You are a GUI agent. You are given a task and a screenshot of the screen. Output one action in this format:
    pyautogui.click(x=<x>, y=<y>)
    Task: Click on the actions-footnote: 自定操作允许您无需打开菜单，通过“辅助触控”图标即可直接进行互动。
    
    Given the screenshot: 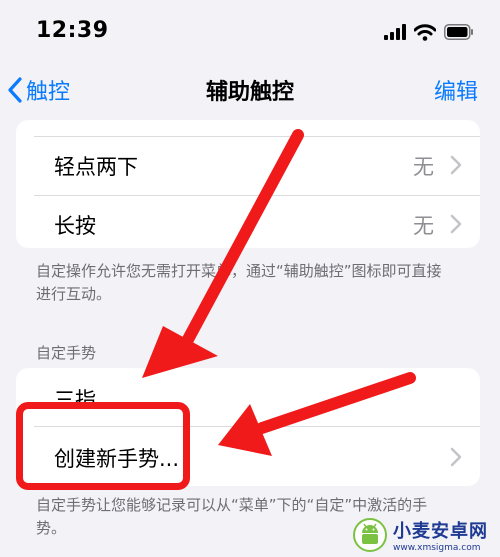 What is the action you would take?
    pyautogui.click(x=239, y=282)
    